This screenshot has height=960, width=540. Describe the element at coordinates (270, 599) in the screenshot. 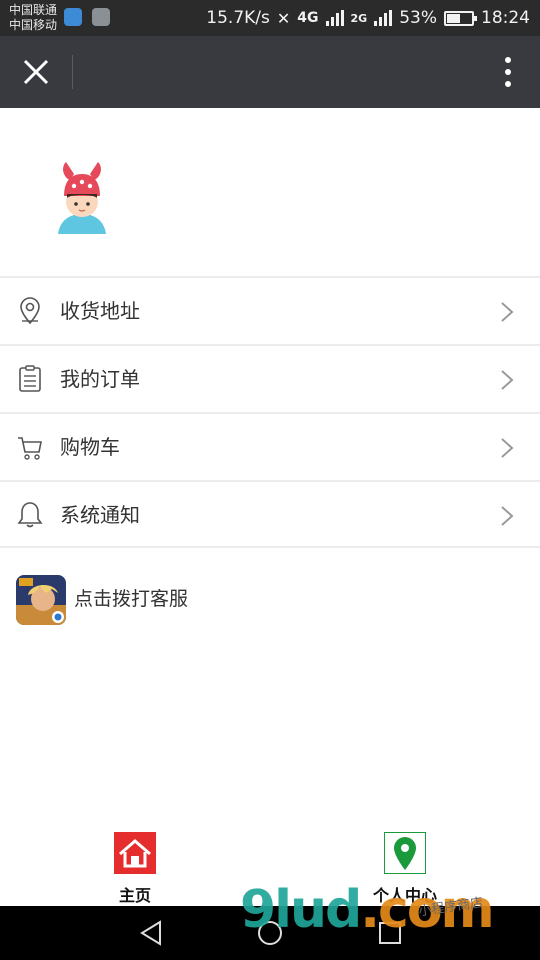

I see `customer-service-button: 点击拨打客服` at that location.